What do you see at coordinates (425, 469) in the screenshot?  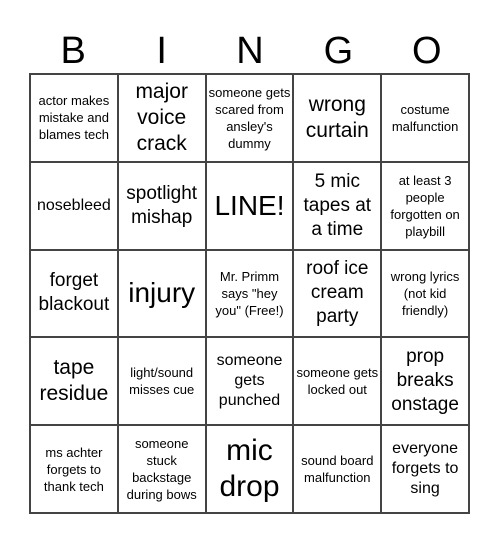 I see `bingo-cell: everyone forgets to sing` at bounding box center [425, 469].